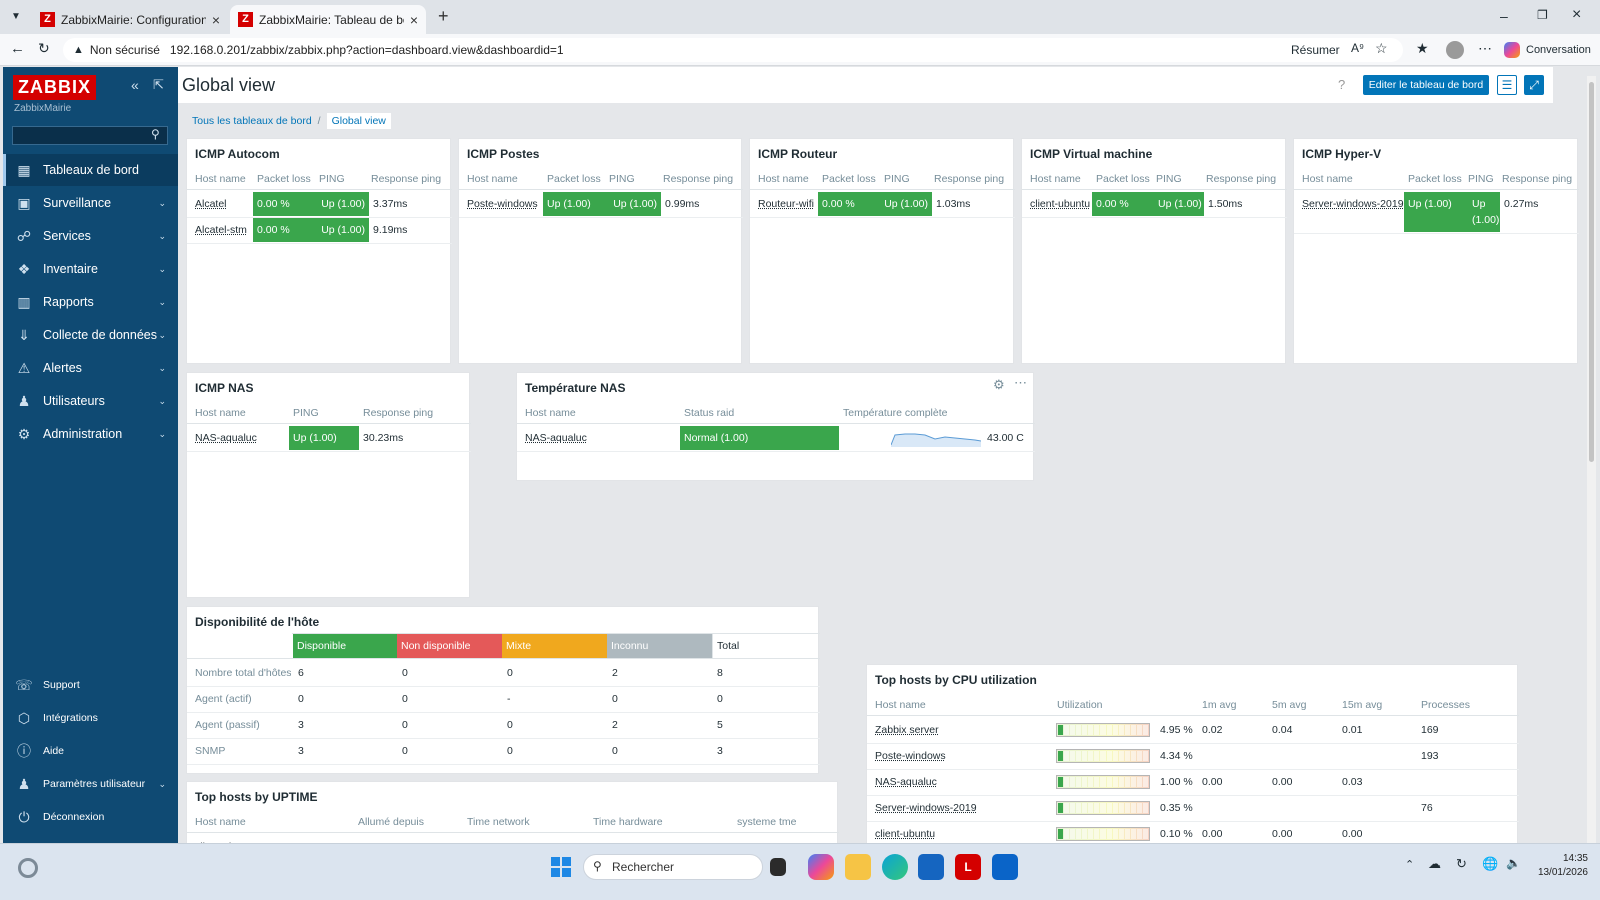 This screenshot has width=1600, height=900. I want to click on sync-icon: ↻, so click(1461, 864).